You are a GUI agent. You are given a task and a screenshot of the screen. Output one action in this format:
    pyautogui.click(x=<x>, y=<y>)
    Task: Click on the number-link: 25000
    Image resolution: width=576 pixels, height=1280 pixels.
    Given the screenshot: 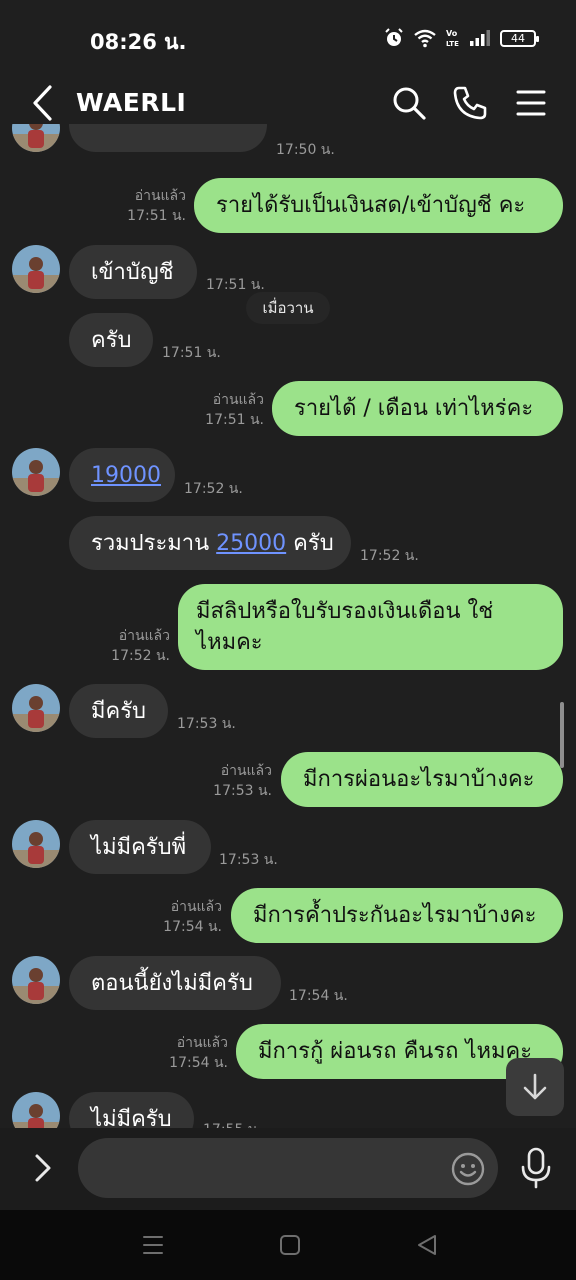 What is the action you would take?
    pyautogui.click(x=251, y=543)
    